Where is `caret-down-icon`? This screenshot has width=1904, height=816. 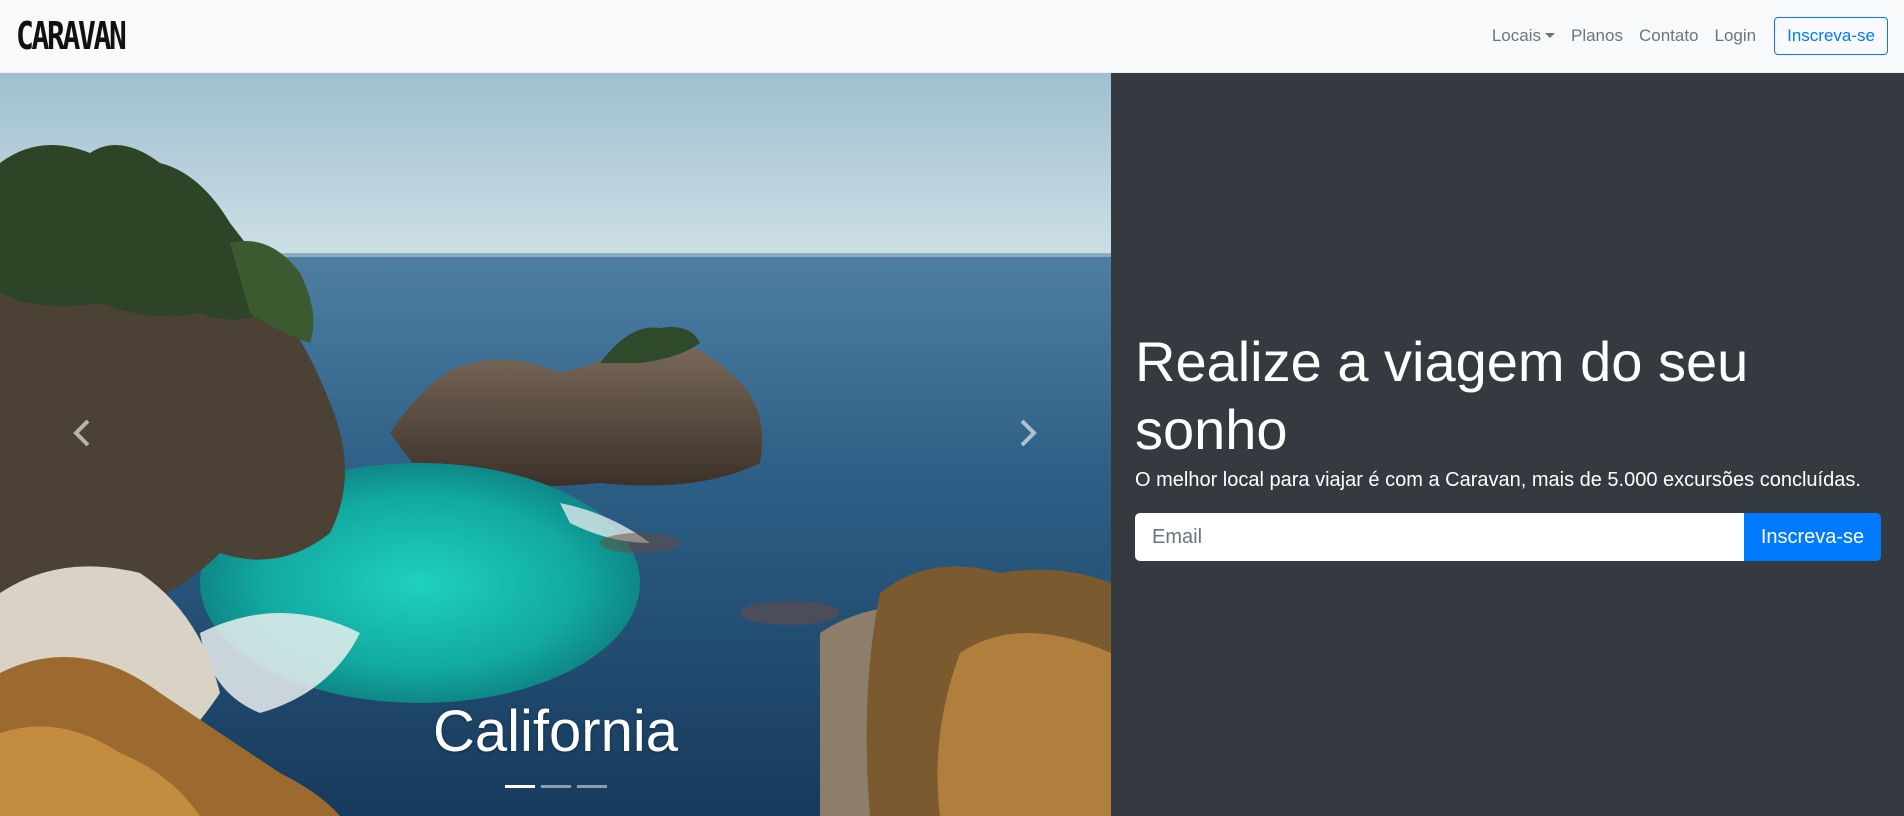 caret-down-icon is located at coordinates (1549, 36).